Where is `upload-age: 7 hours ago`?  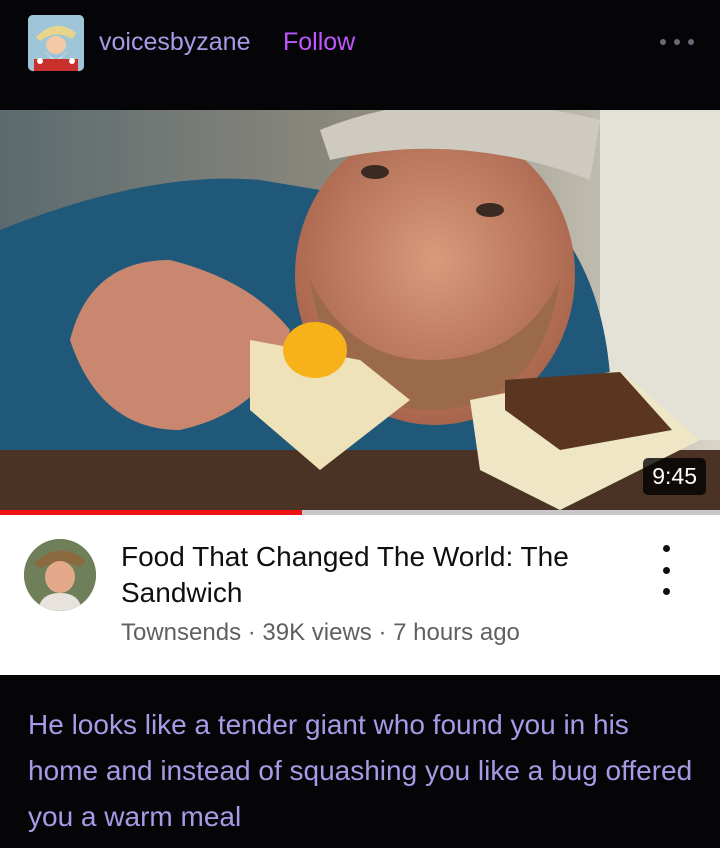 upload-age: 7 hours ago is located at coordinates (456, 632).